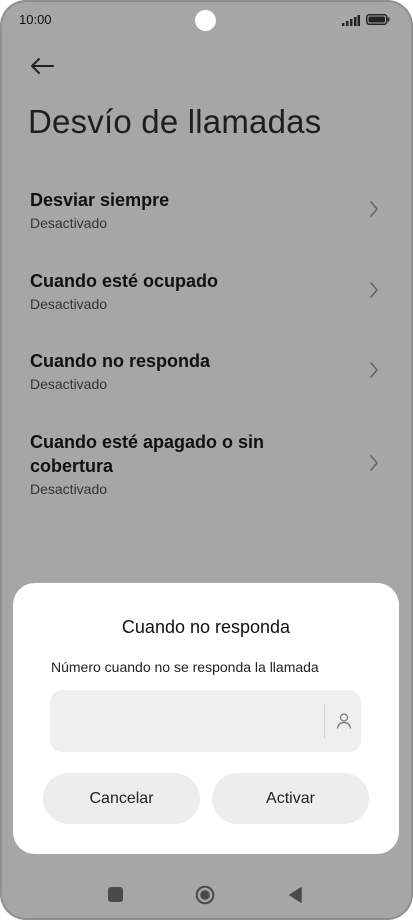 The image size is (413, 920). What do you see at coordinates (206, 215) in the screenshot?
I see `setting-item-always: Desviar siempre Desactivado` at bounding box center [206, 215].